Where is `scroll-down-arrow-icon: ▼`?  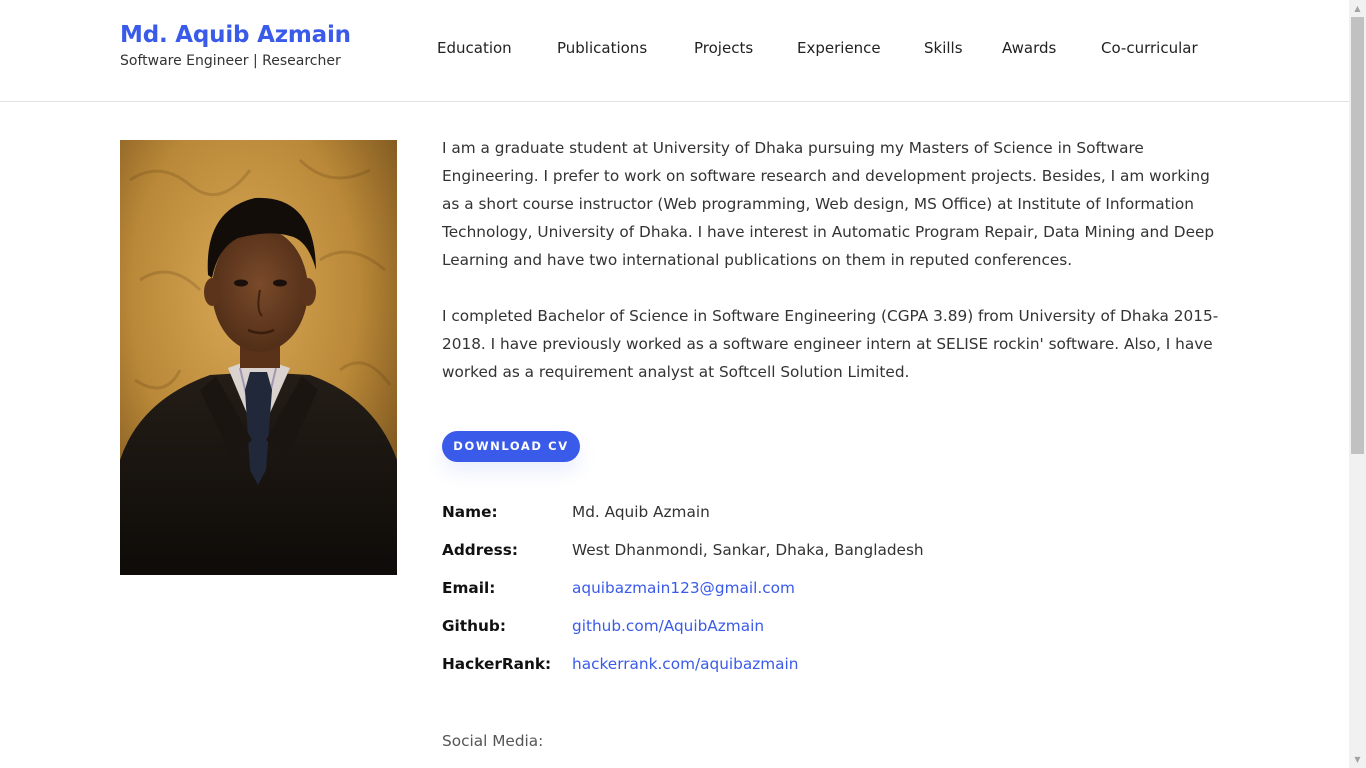 scroll-down-arrow-icon: ▼ is located at coordinates (1357, 759).